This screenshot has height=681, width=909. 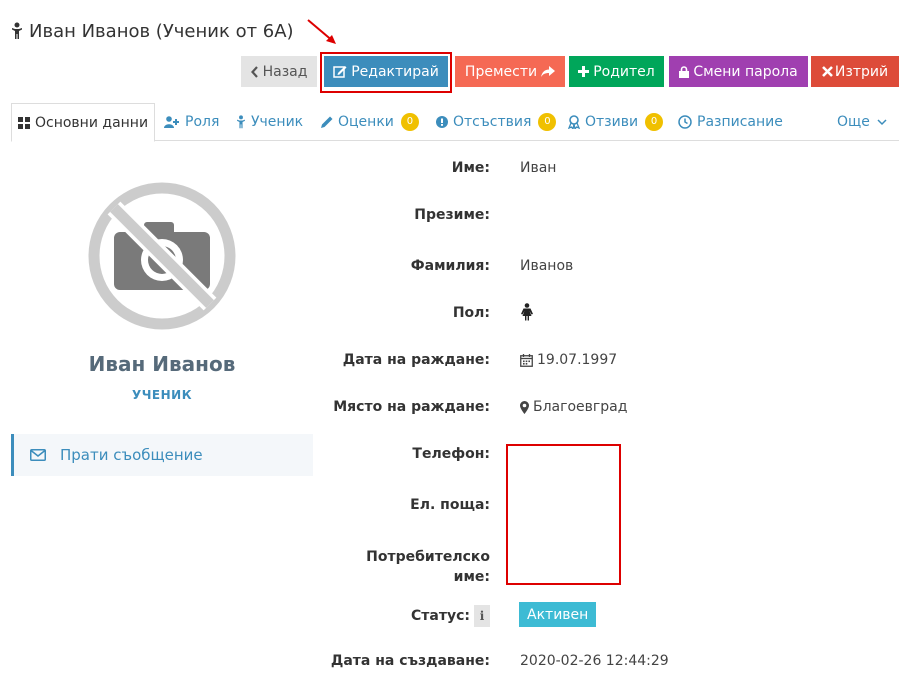 I want to click on map-marker-icon, so click(x=524, y=407).